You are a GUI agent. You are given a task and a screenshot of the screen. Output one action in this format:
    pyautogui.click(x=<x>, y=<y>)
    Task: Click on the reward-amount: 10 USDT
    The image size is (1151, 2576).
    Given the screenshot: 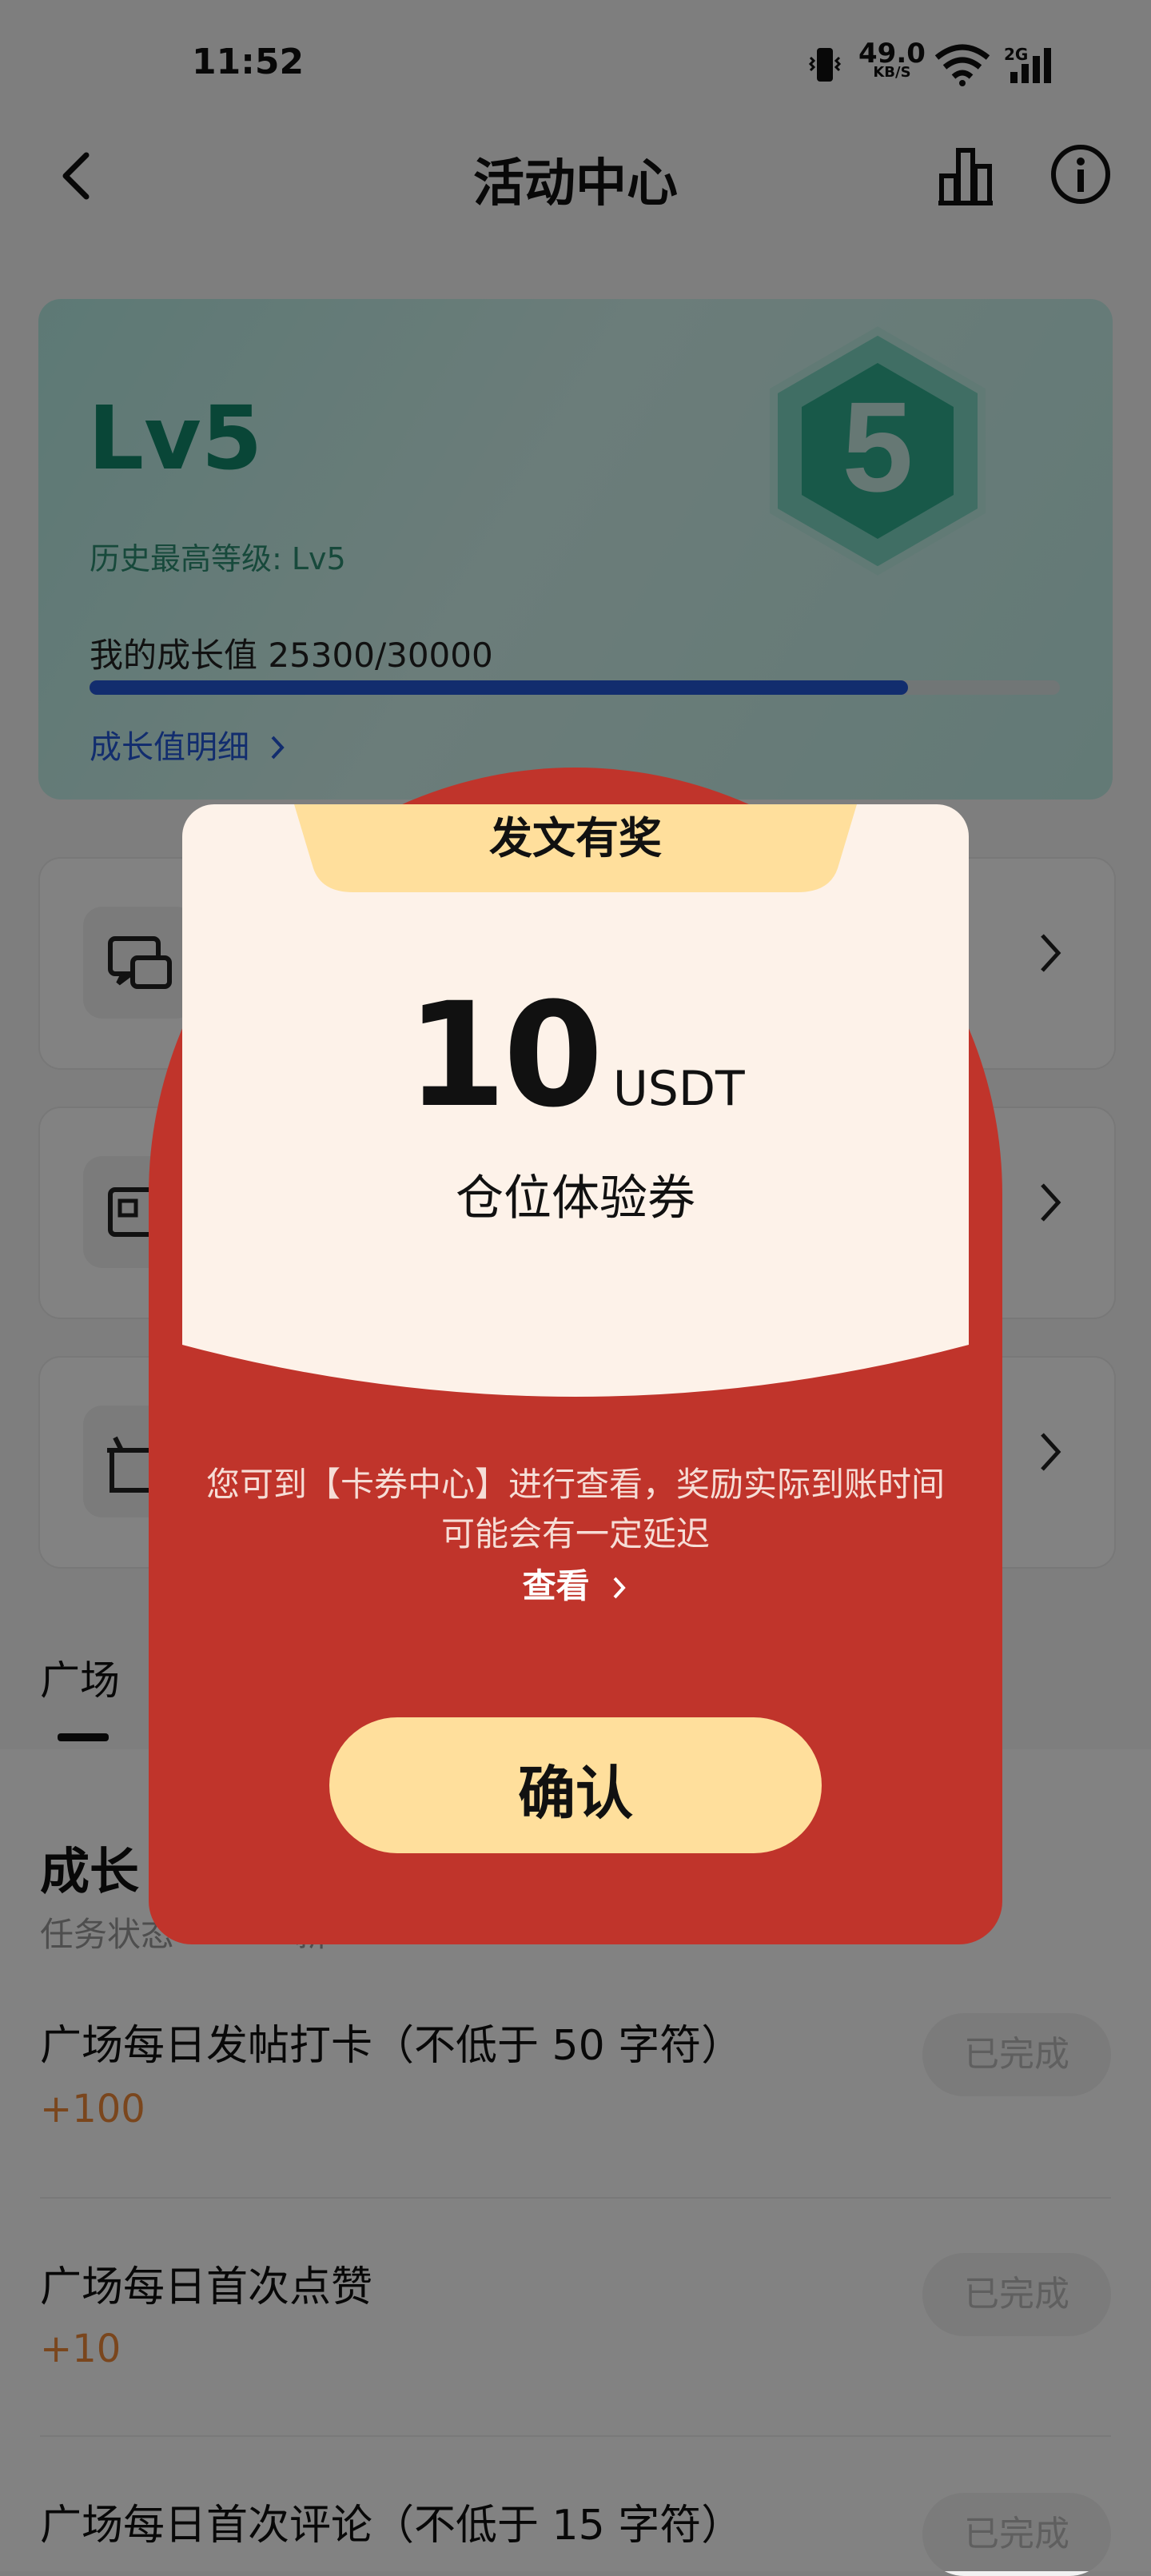 What is the action you would take?
    pyautogui.click(x=575, y=1056)
    